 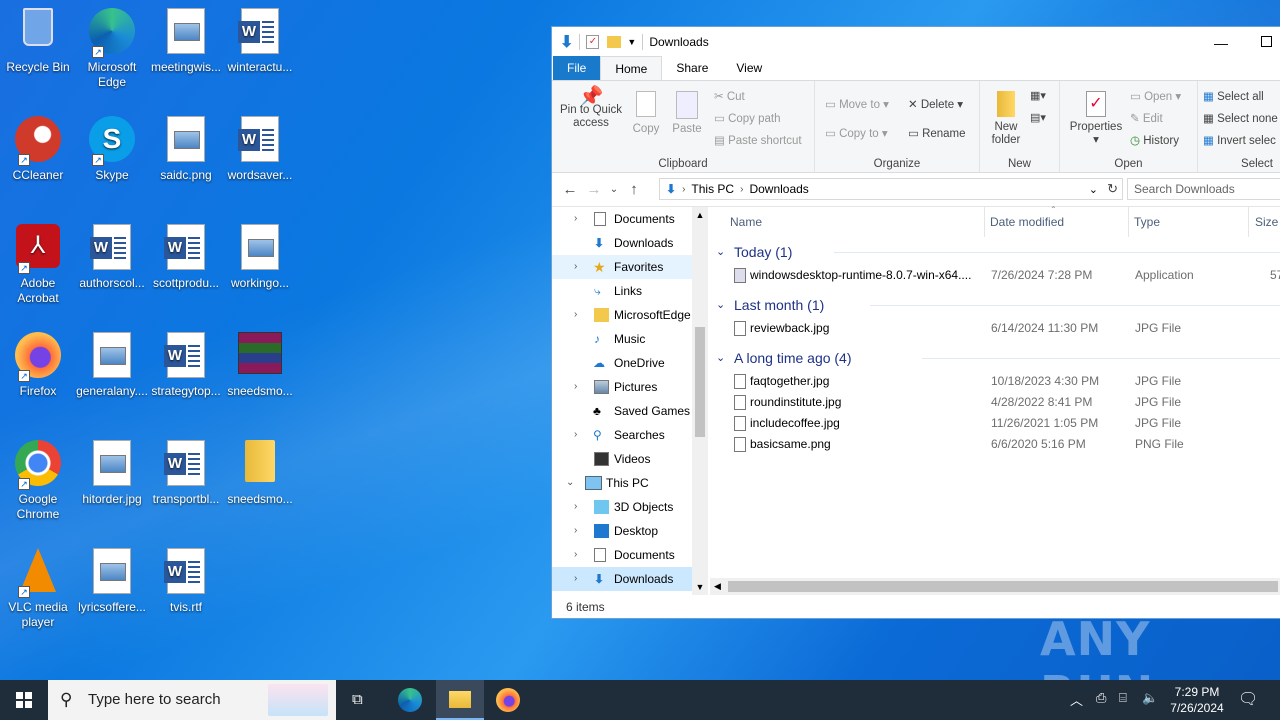 What do you see at coordinates (700, 587) in the screenshot?
I see `scroll-down-icon: ▼` at bounding box center [700, 587].